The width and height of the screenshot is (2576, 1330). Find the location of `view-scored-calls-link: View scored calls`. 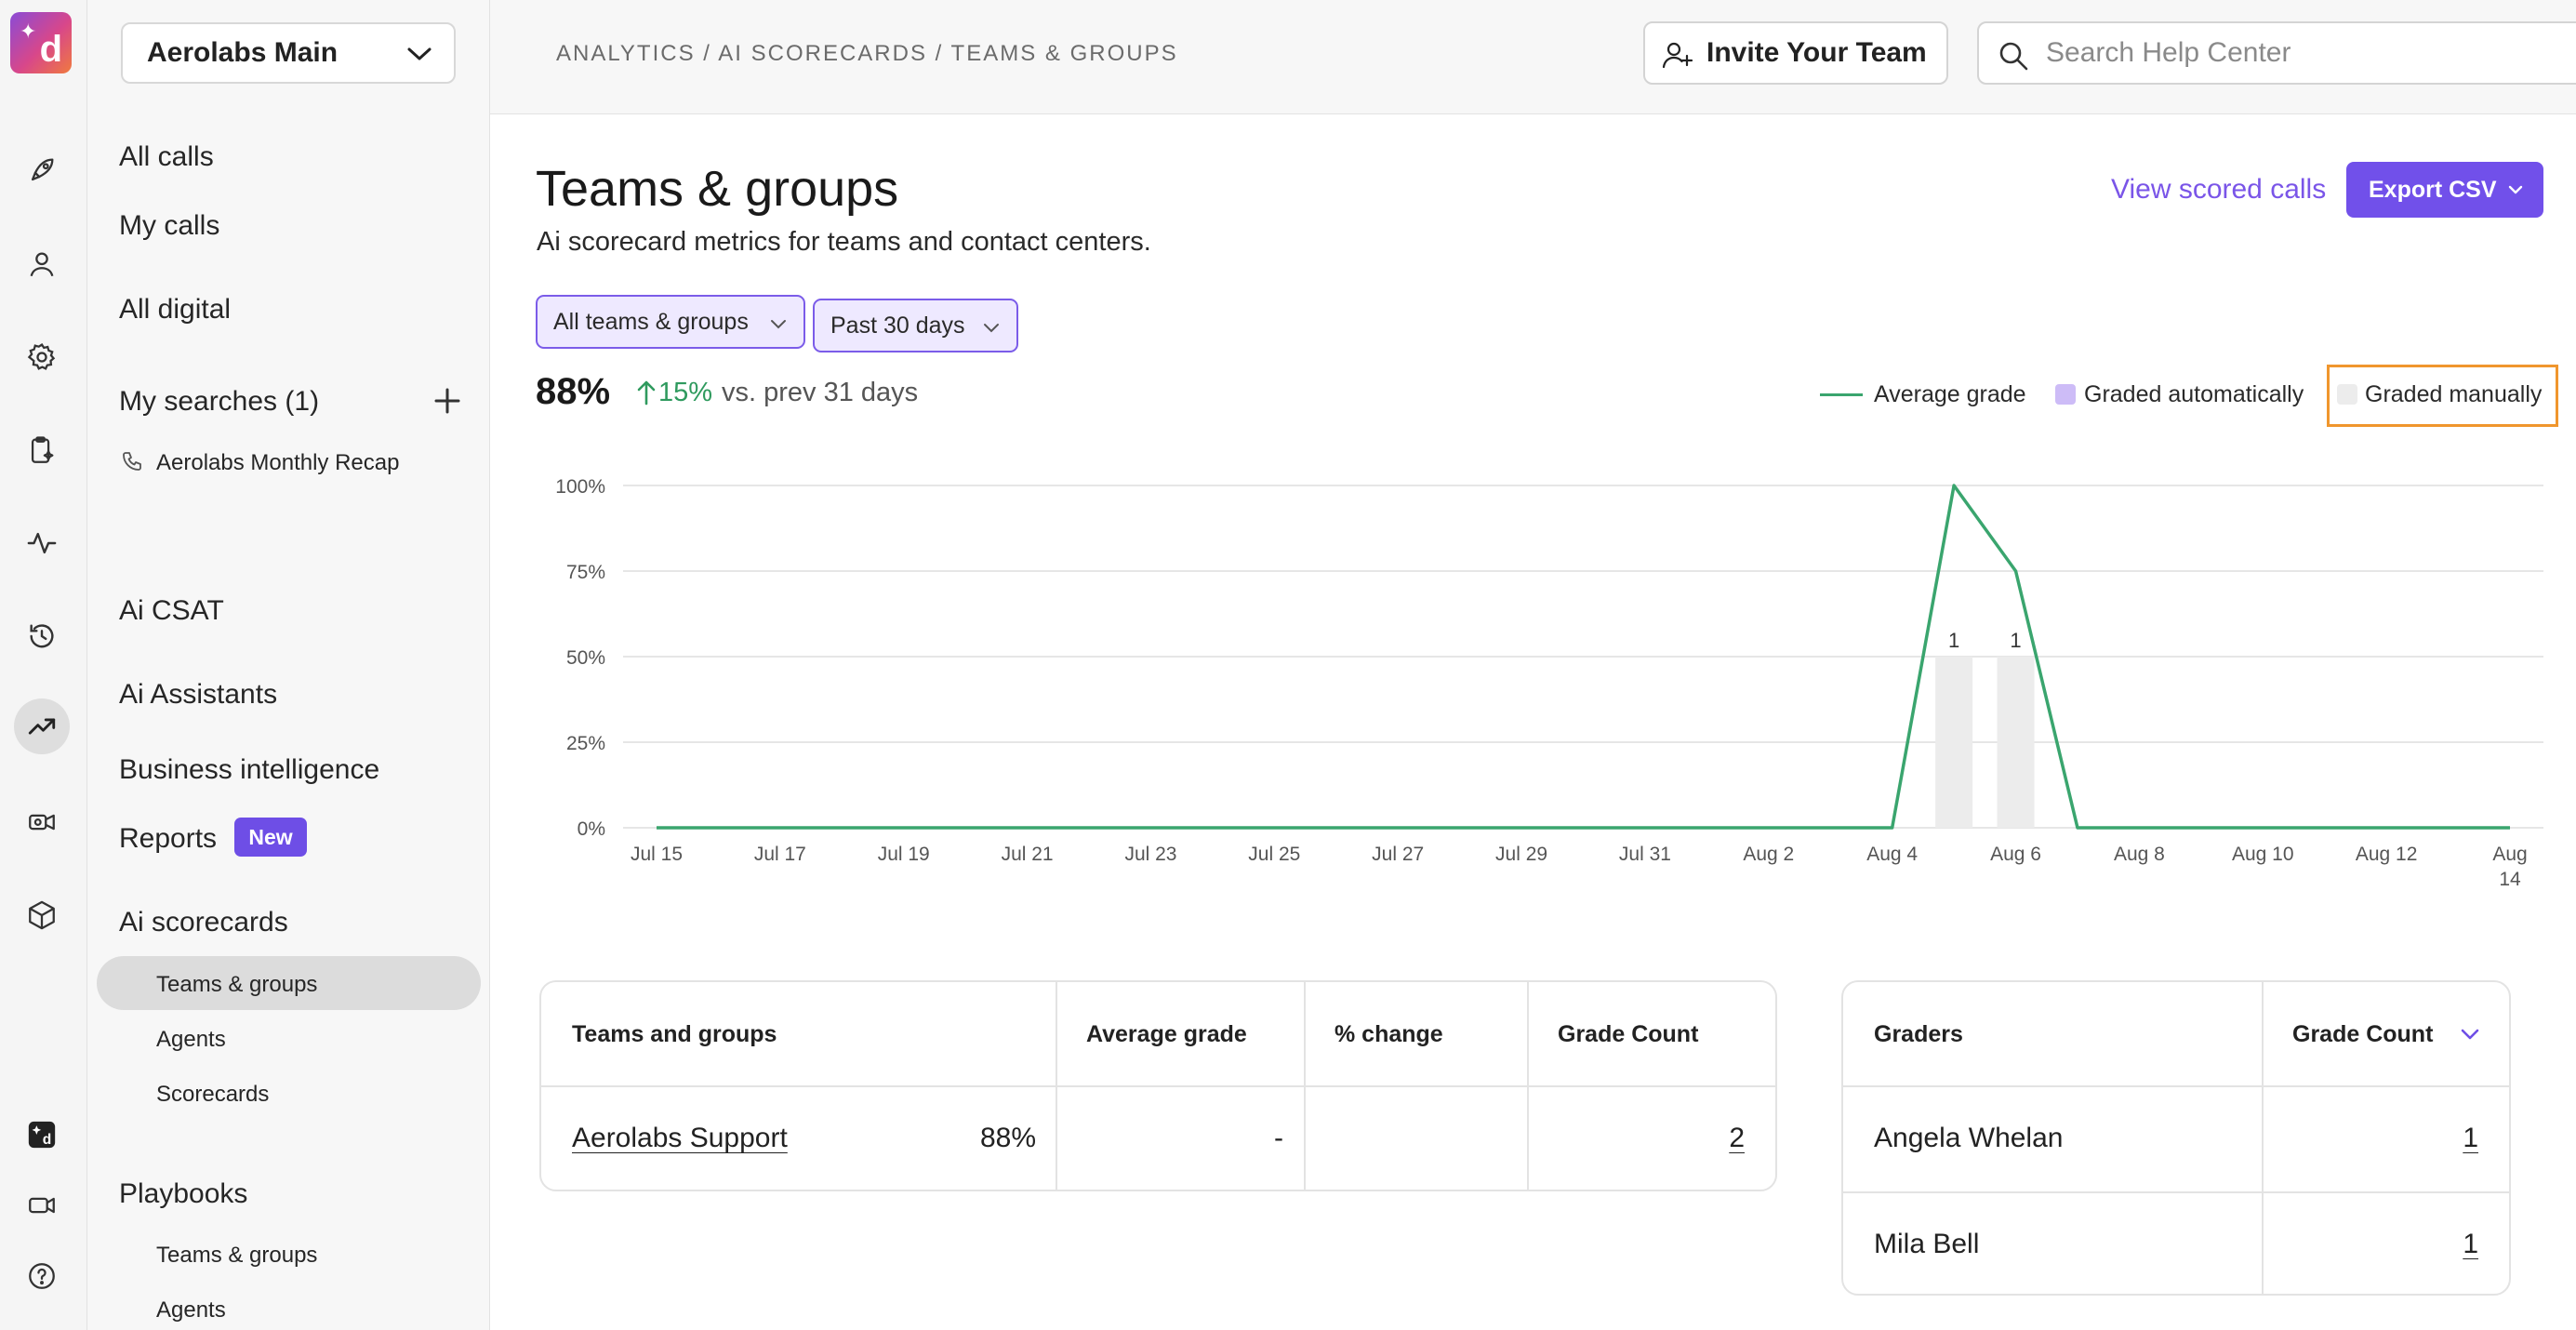

view-scored-calls-link: View scored calls is located at coordinates (2218, 190).